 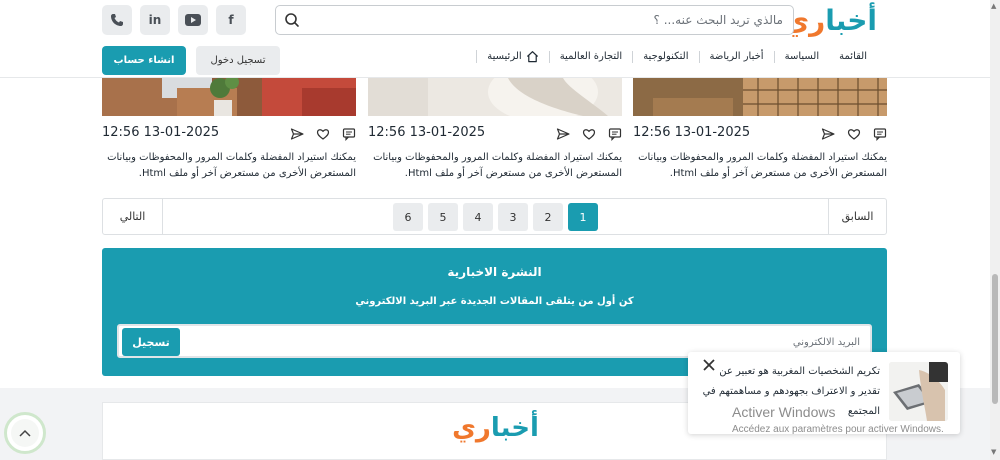 What do you see at coordinates (590, 56) in the screenshot?
I see `nav-item-global-trade: التجارة العالمية` at bounding box center [590, 56].